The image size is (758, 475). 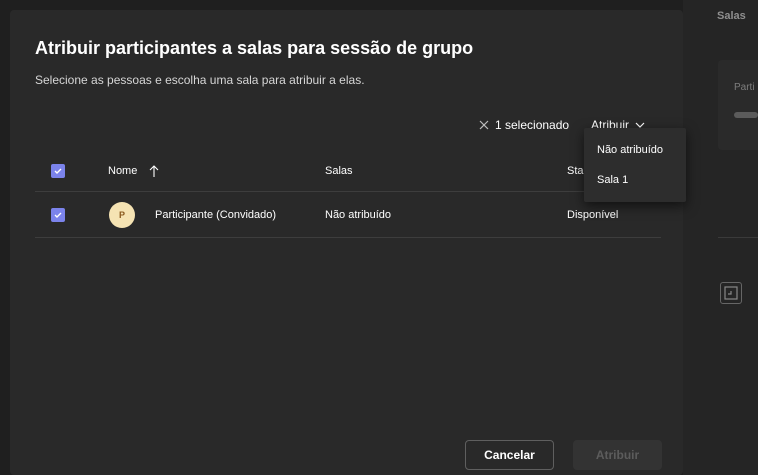 I want to click on avatar: P, so click(x=122, y=214).